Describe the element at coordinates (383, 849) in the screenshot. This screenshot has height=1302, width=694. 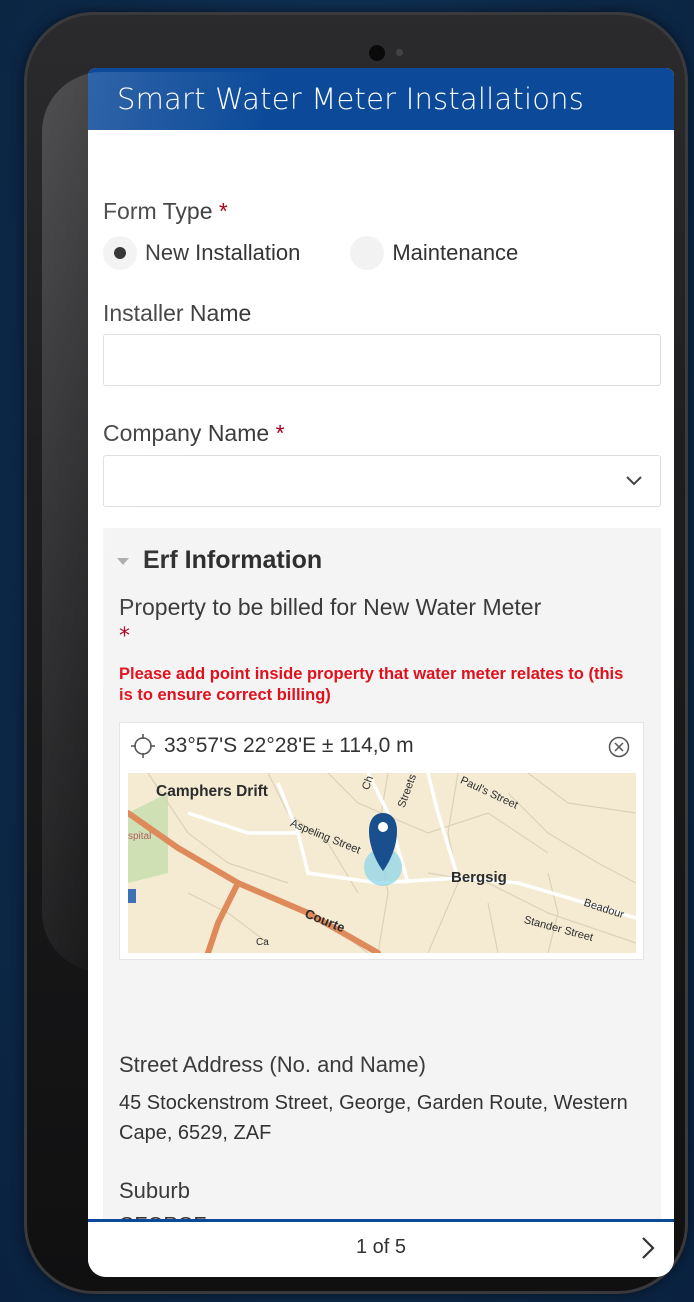
I see `location-pin-icon` at that location.